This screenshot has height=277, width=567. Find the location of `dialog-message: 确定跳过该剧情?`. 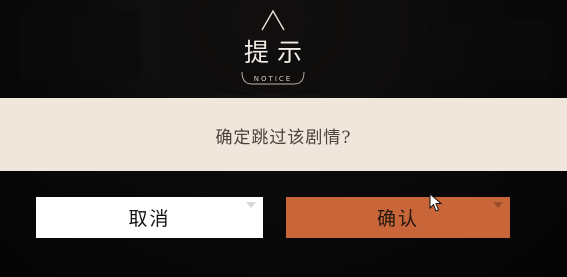

dialog-message: 确定跳过该剧情? is located at coordinates (283, 138).